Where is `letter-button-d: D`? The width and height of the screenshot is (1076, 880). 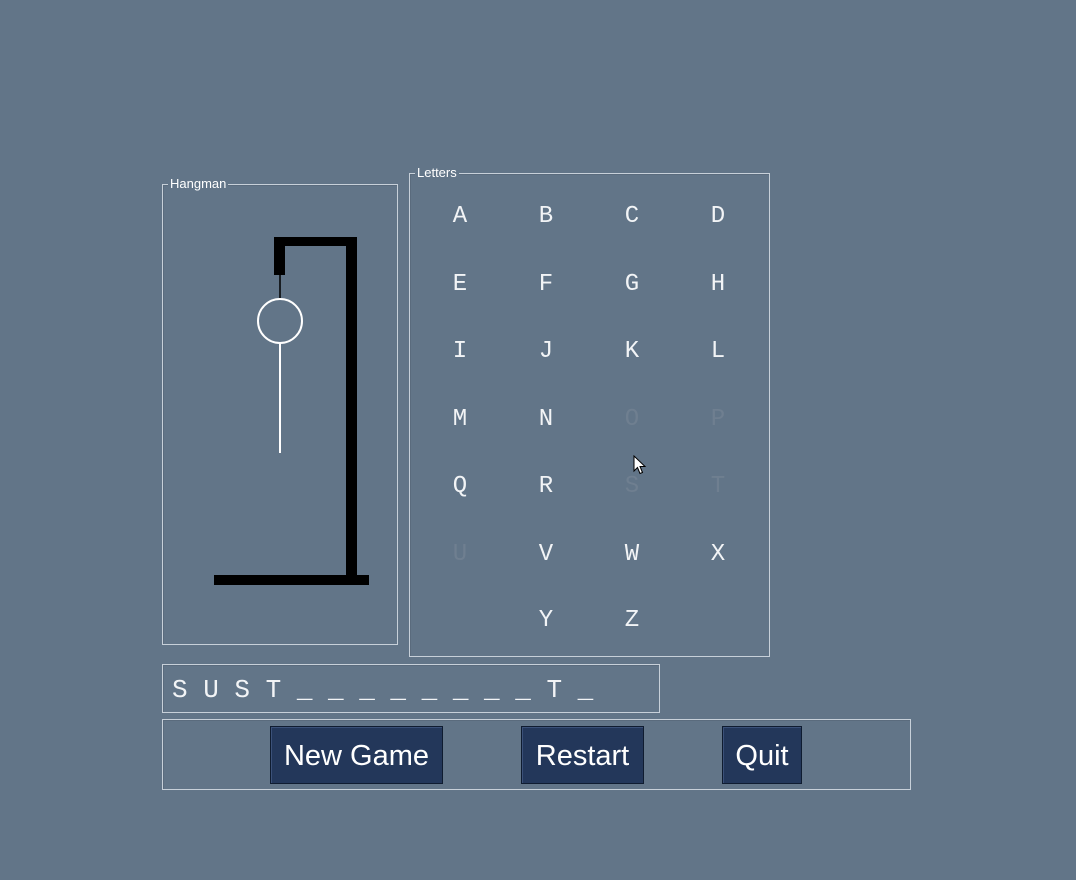
letter-button-d: D is located at coordinates (718, 217).